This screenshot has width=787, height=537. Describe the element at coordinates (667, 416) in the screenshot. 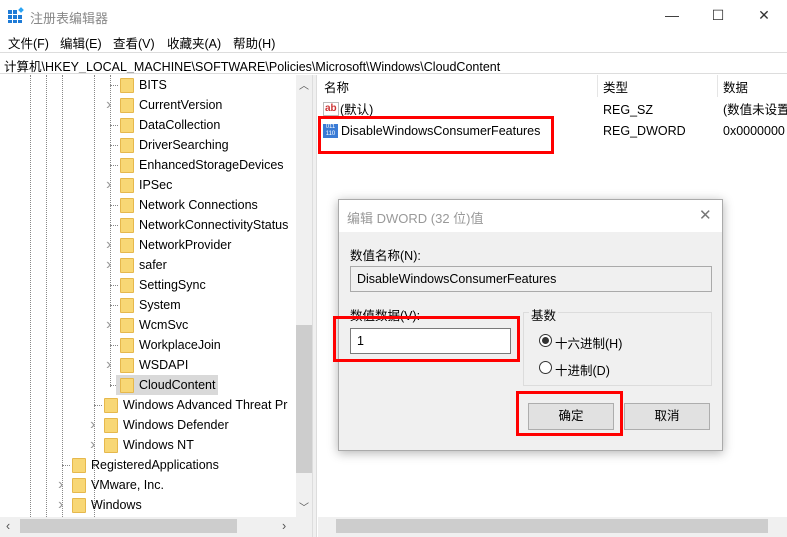

I see `cancel-button: 取消` at that location.